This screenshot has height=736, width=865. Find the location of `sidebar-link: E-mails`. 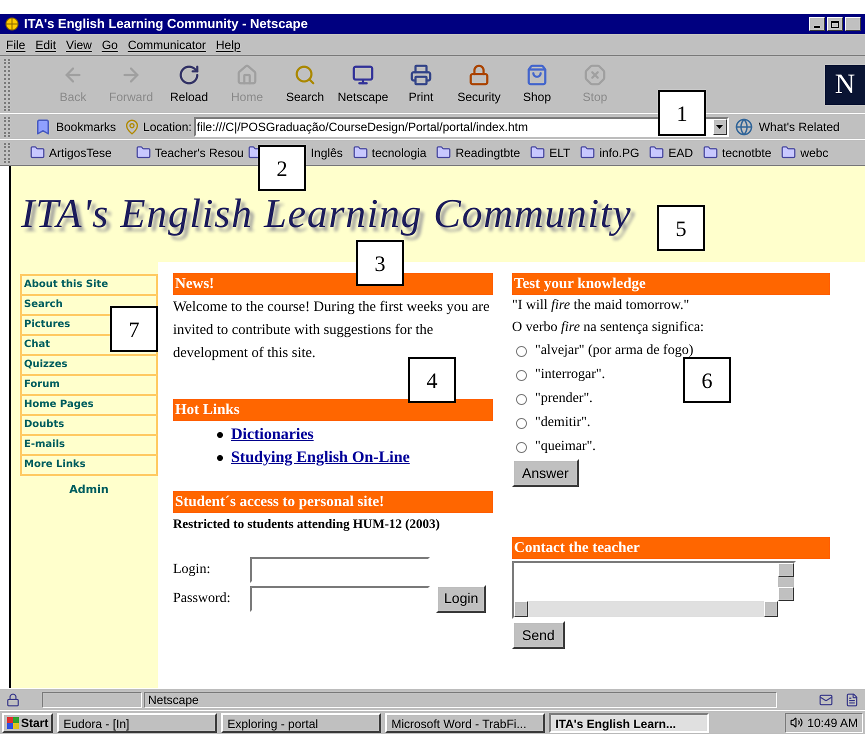

sidebar-link: E-mails is located at coordinates (89, 445).